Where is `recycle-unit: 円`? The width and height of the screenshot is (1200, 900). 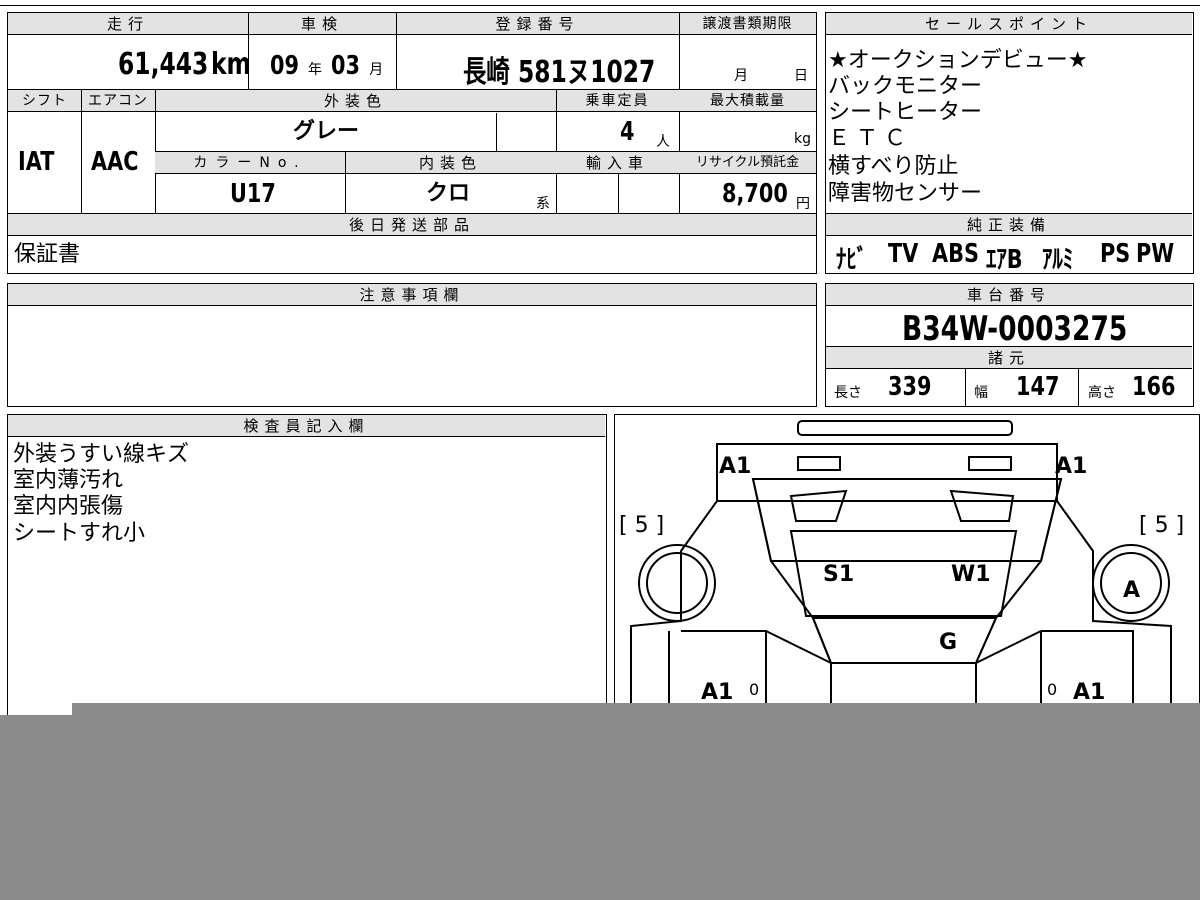 recycle-unit: 円 is located at coordinates (803, 204).